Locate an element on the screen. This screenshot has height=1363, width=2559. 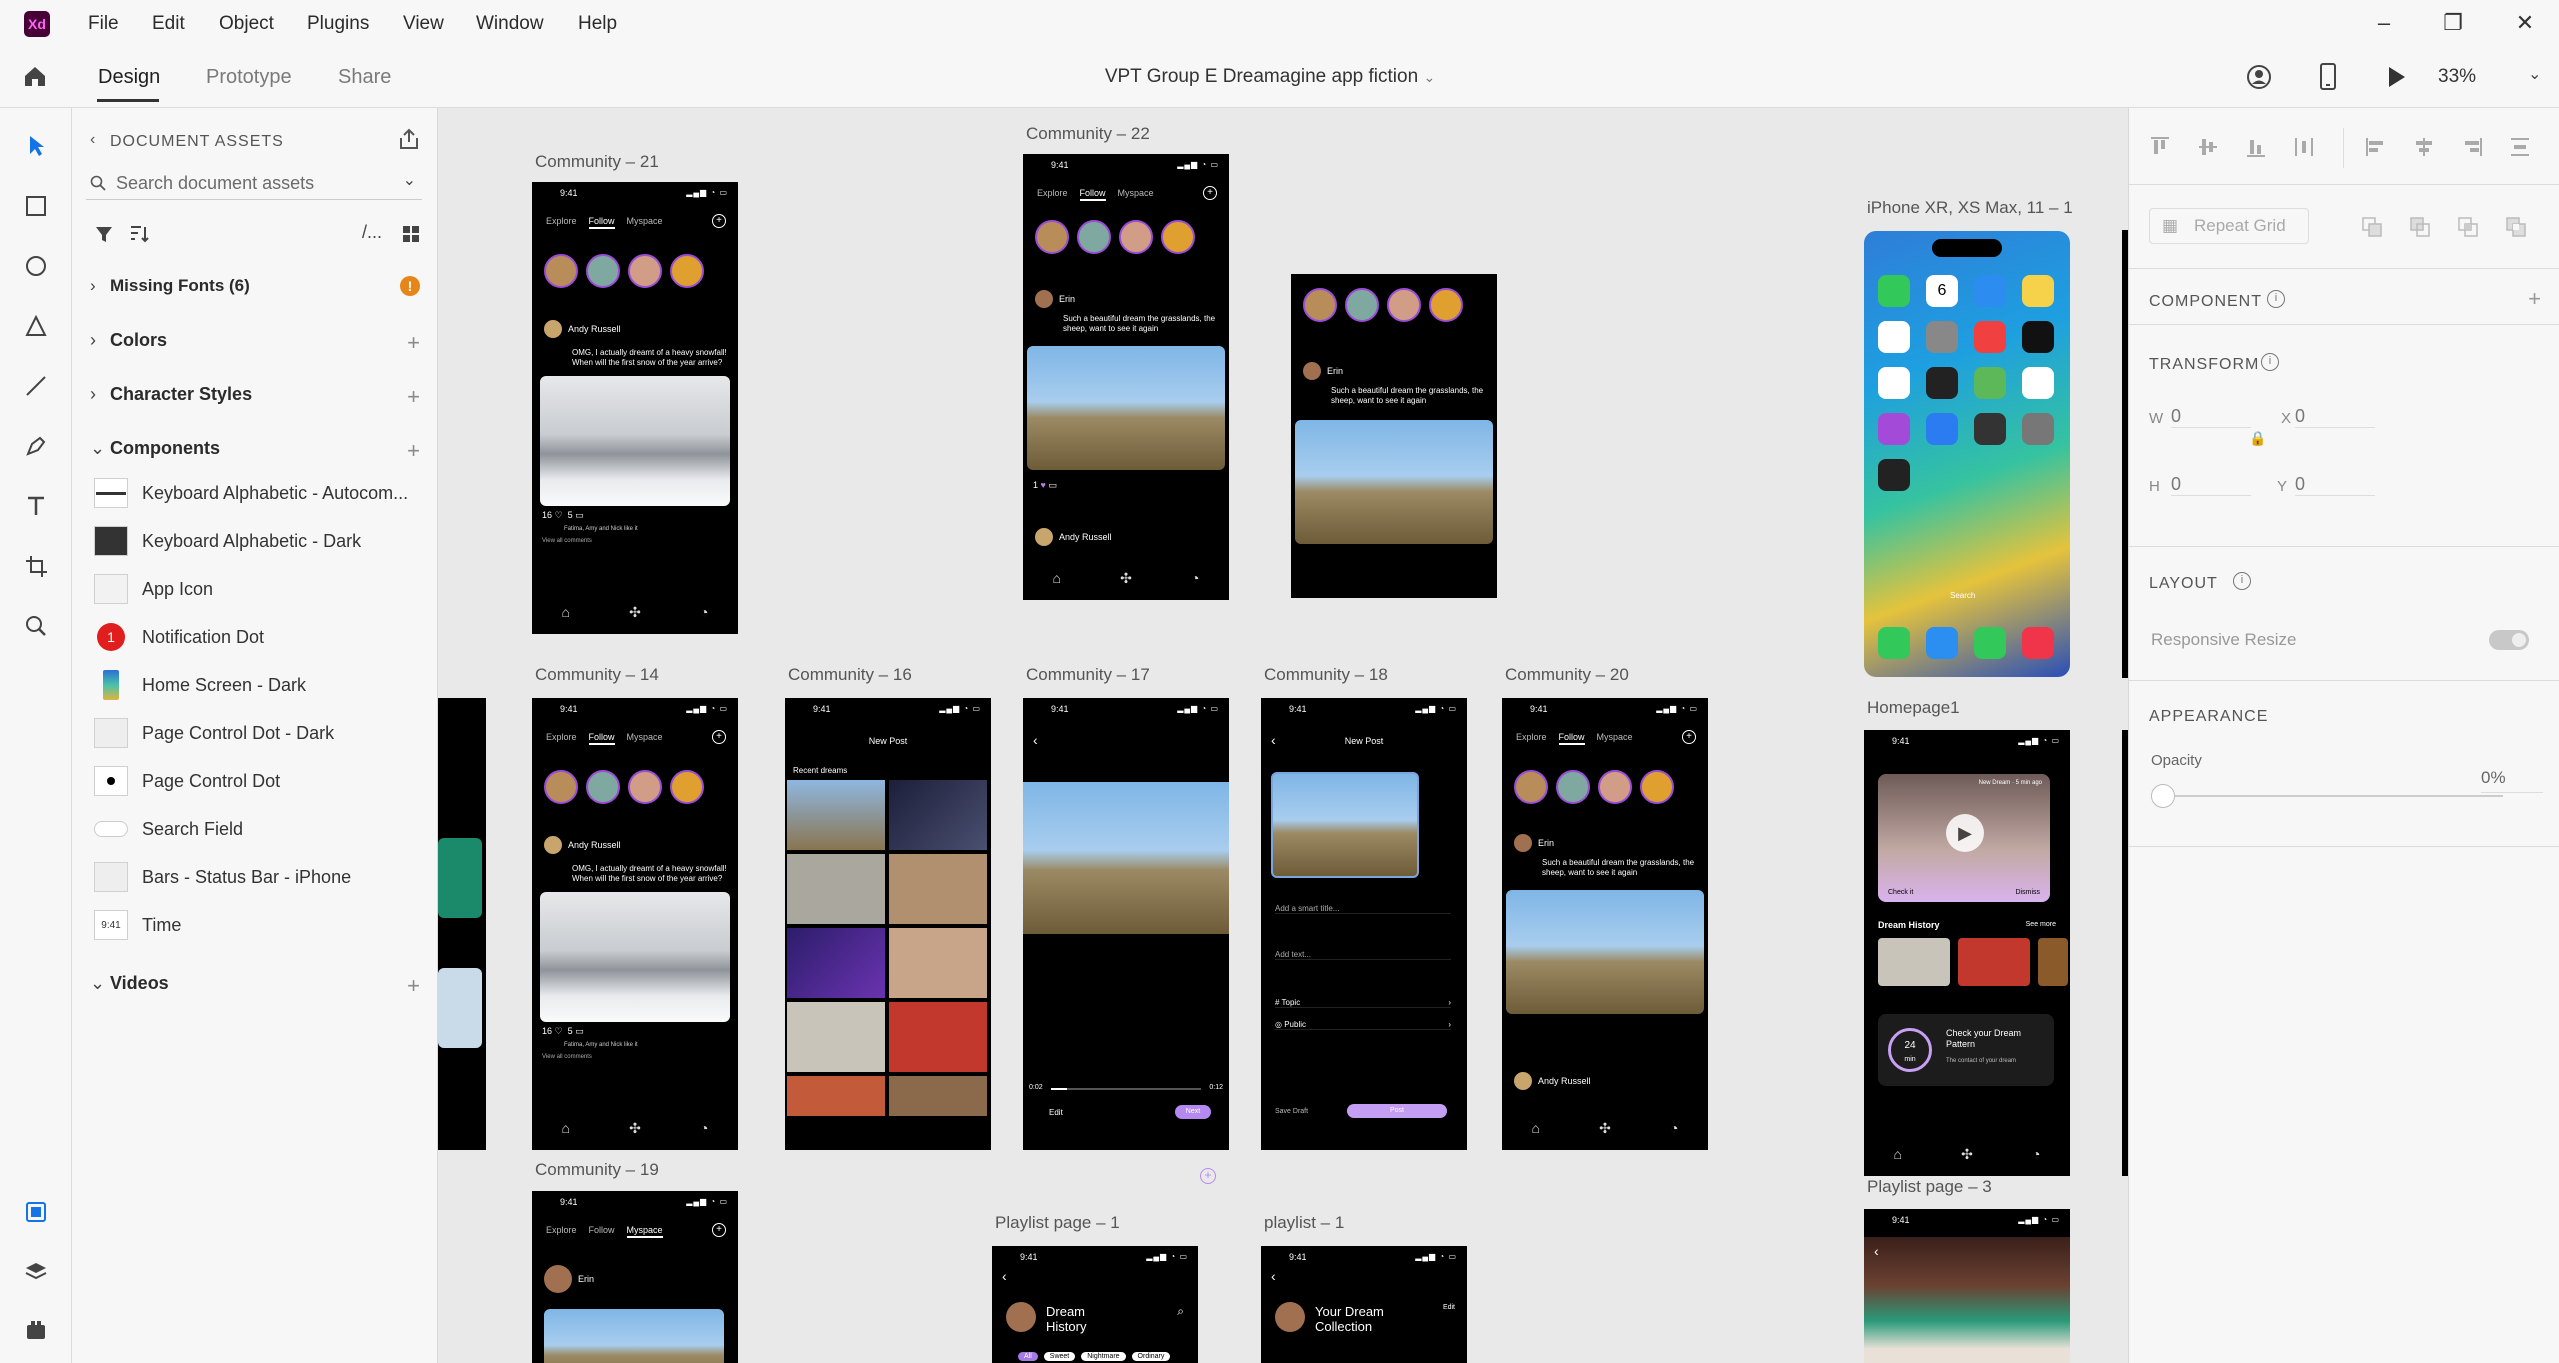
component-item: Keyboard Alphabetic - Dark is located at coordinates (259, 541).